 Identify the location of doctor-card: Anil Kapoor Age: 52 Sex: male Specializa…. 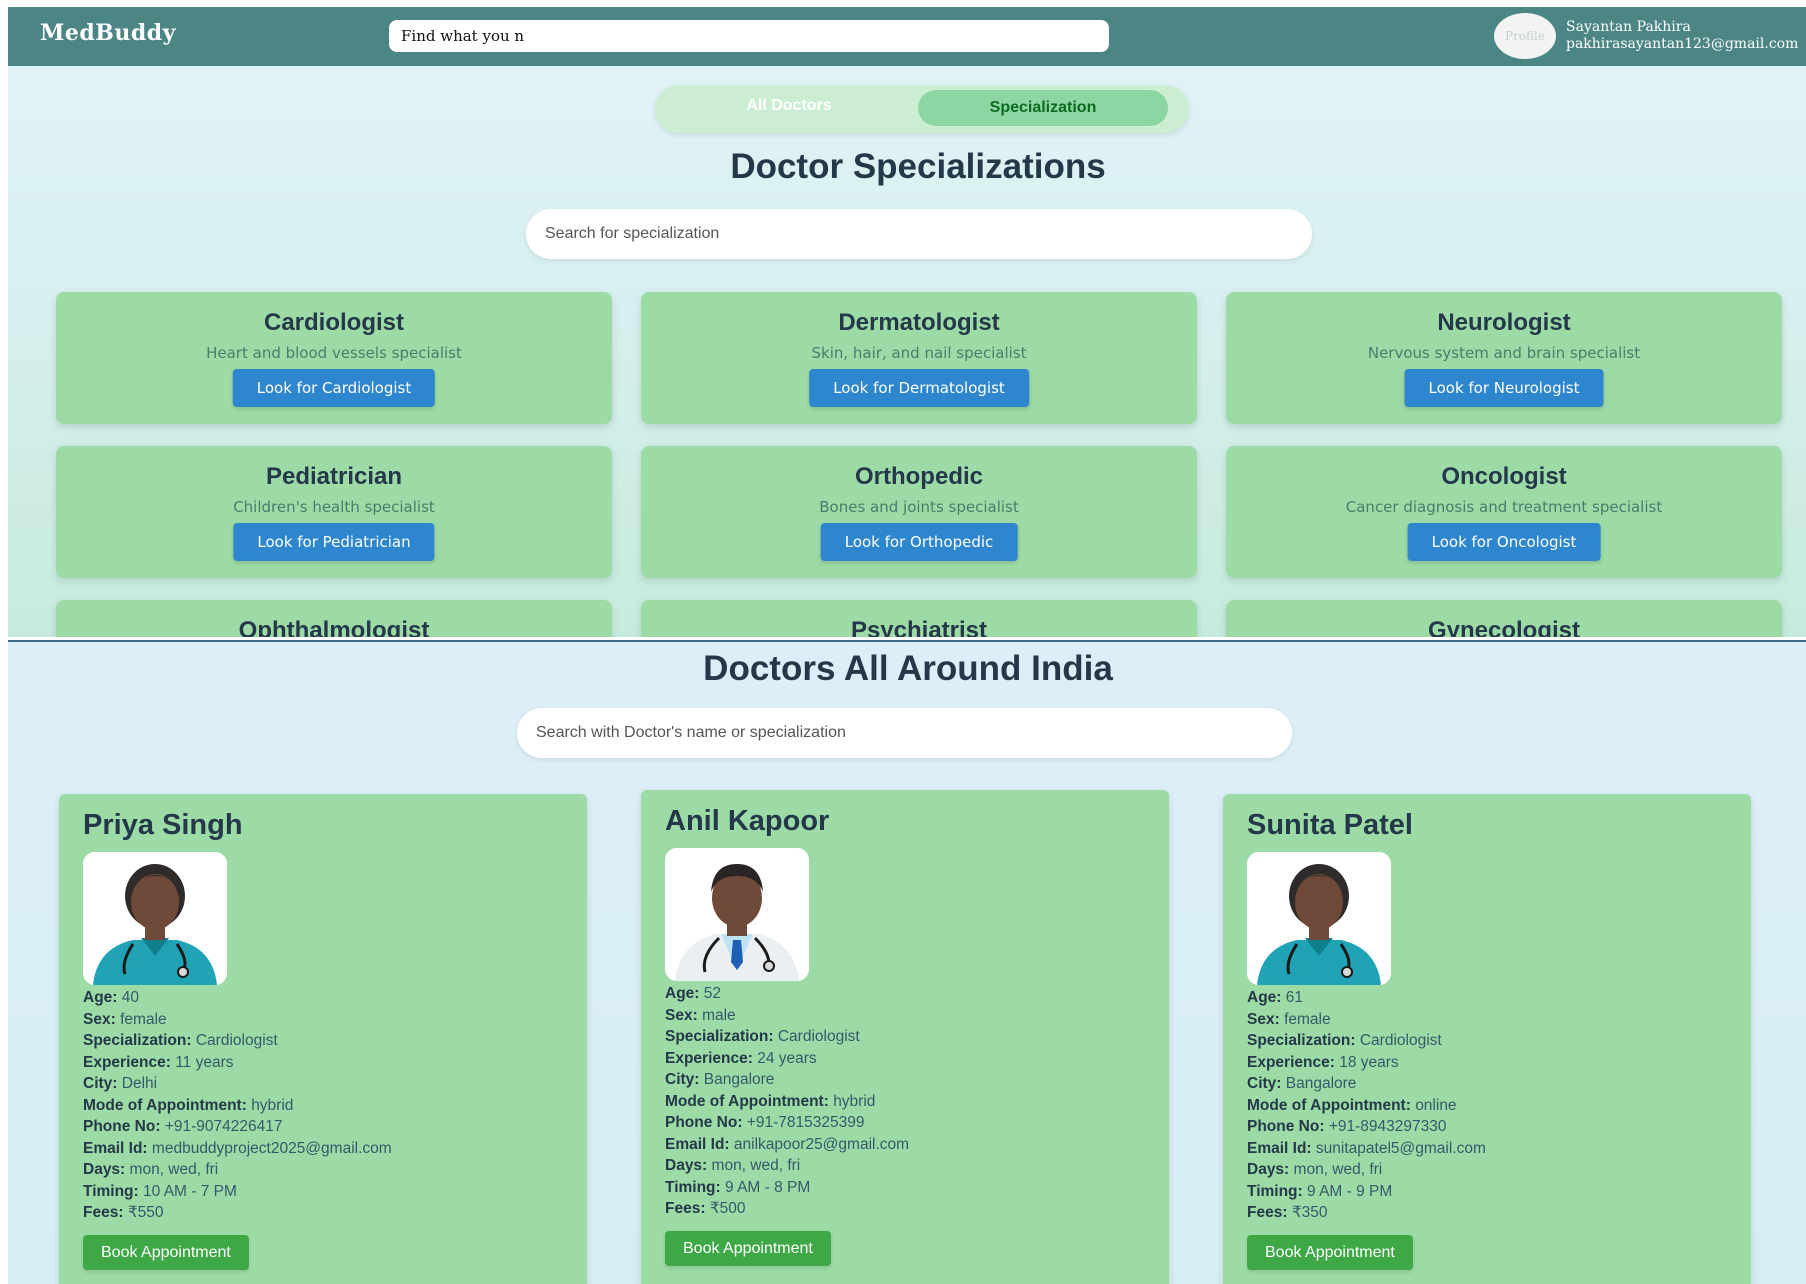
(905, 1037).